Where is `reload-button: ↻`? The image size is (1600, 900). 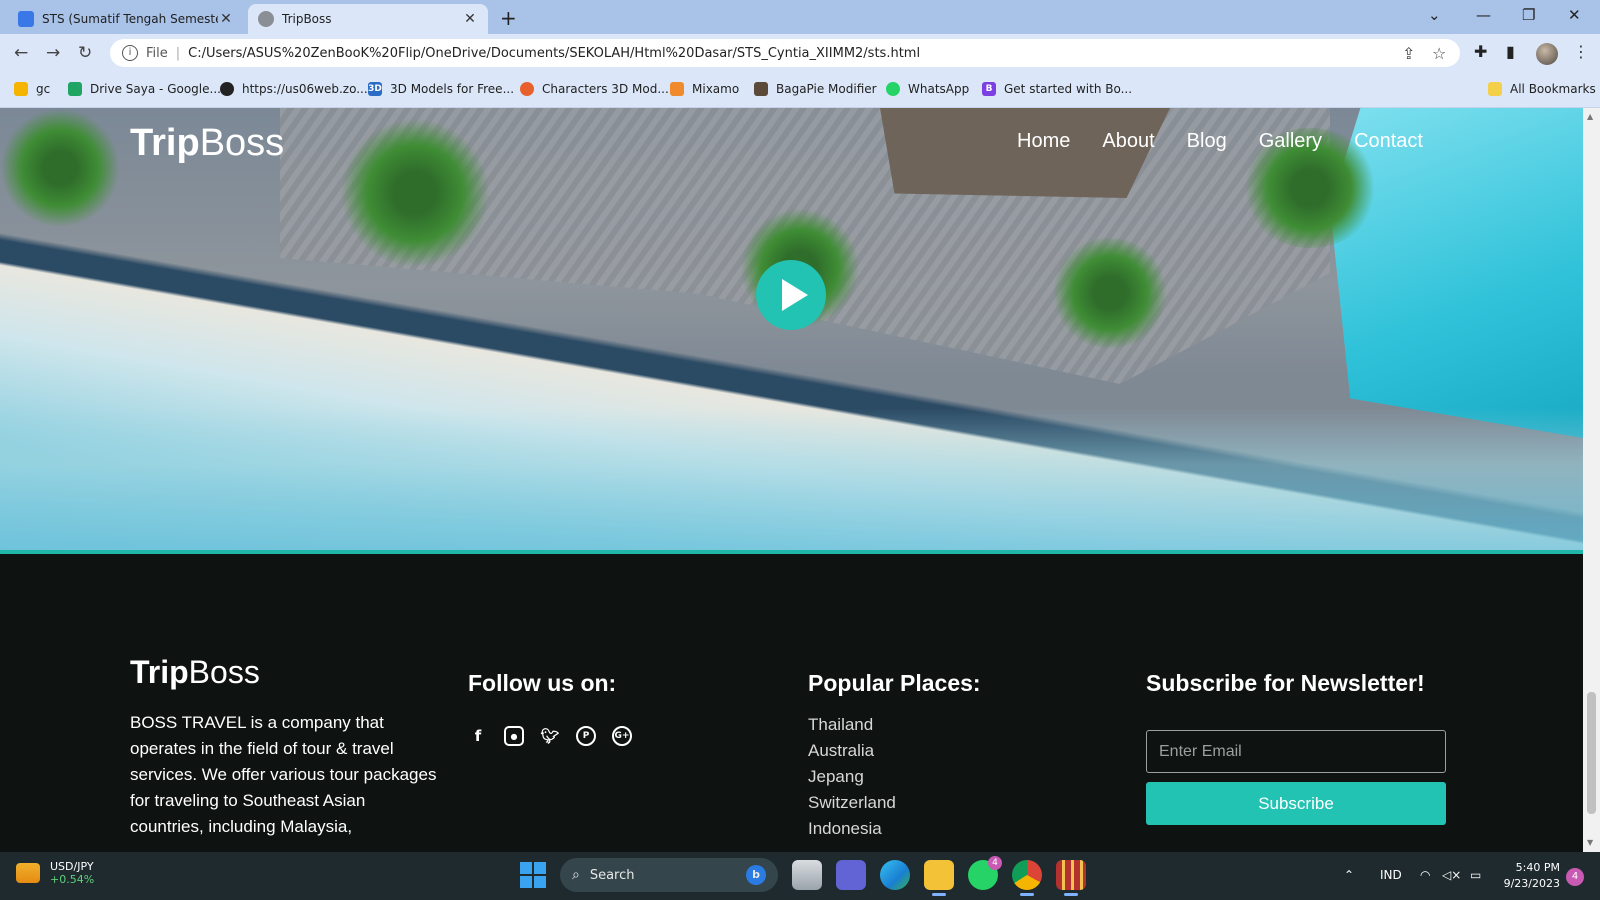 reload-button: ↻ is located at coordinates (85, 53).